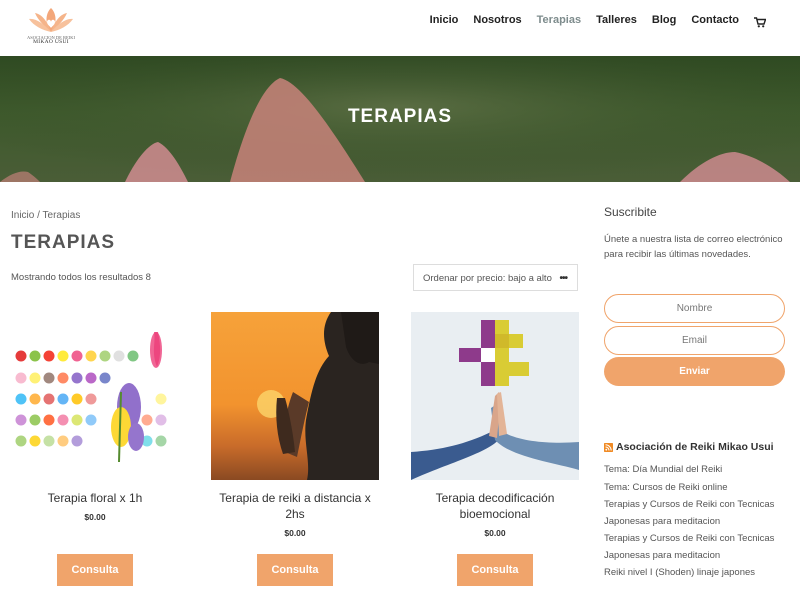  What do you see at coordinates (696, 488) in the screenshot?
I see `rss-link: Tema: Cursos de Reiki online` at bounding box center [696, 488].